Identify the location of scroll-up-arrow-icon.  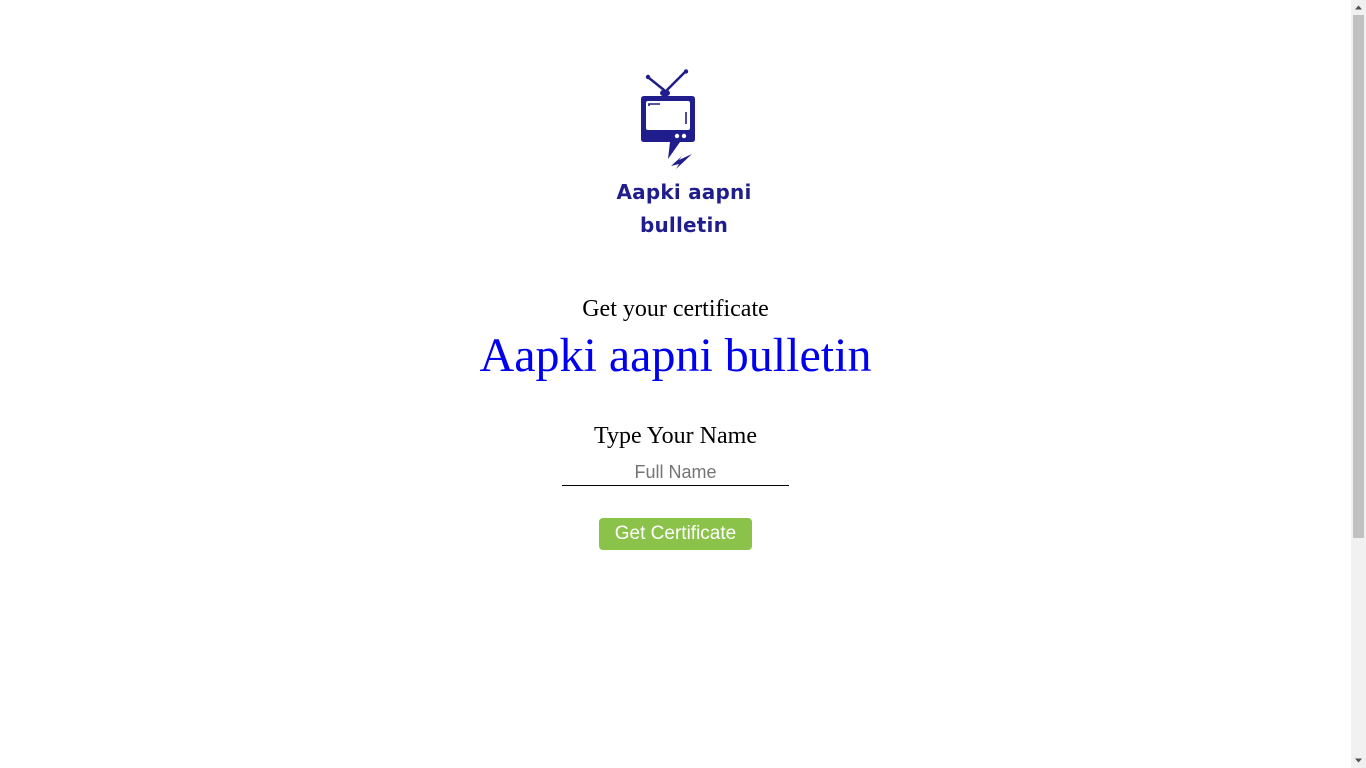
(1358, 7).